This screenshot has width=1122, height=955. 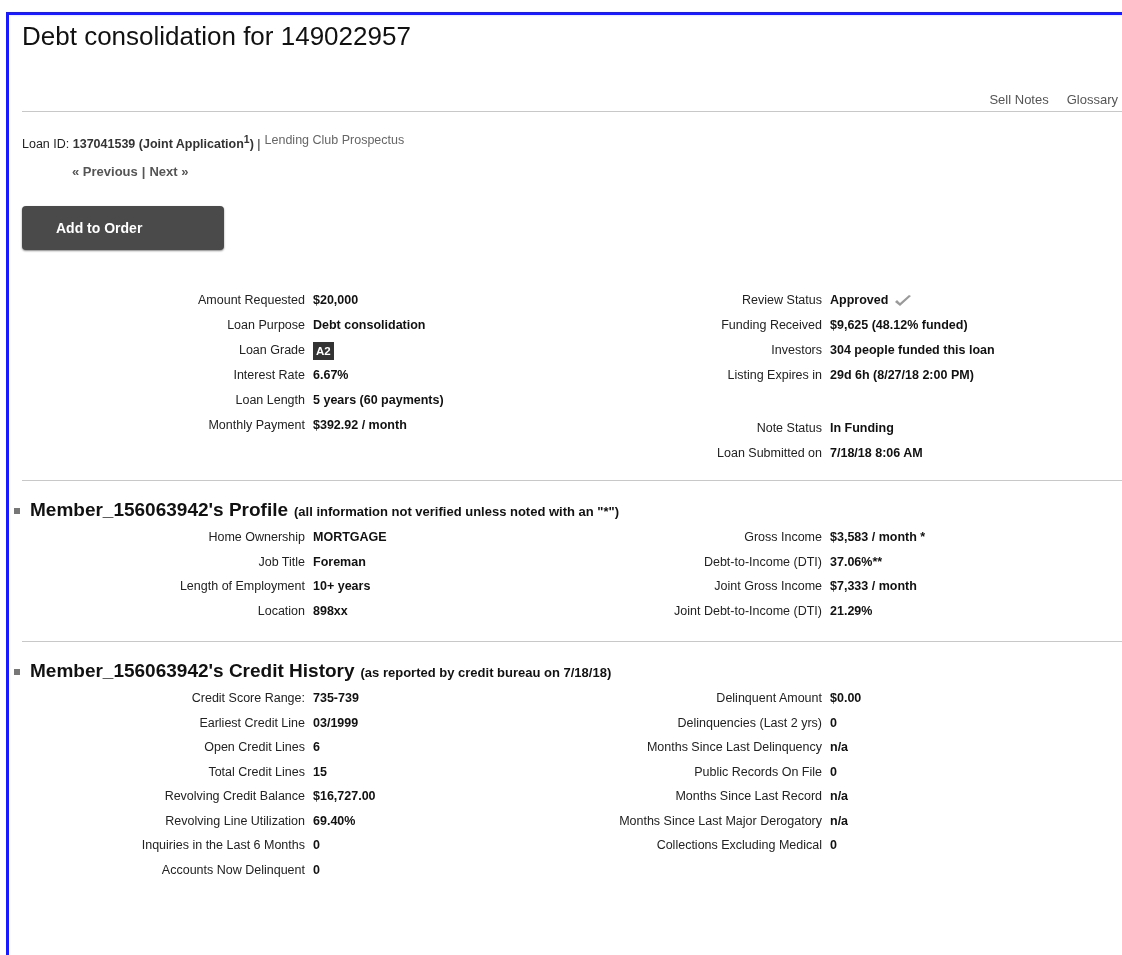 I want to click on previous-link: « Previous, so click(x=105, y=172).